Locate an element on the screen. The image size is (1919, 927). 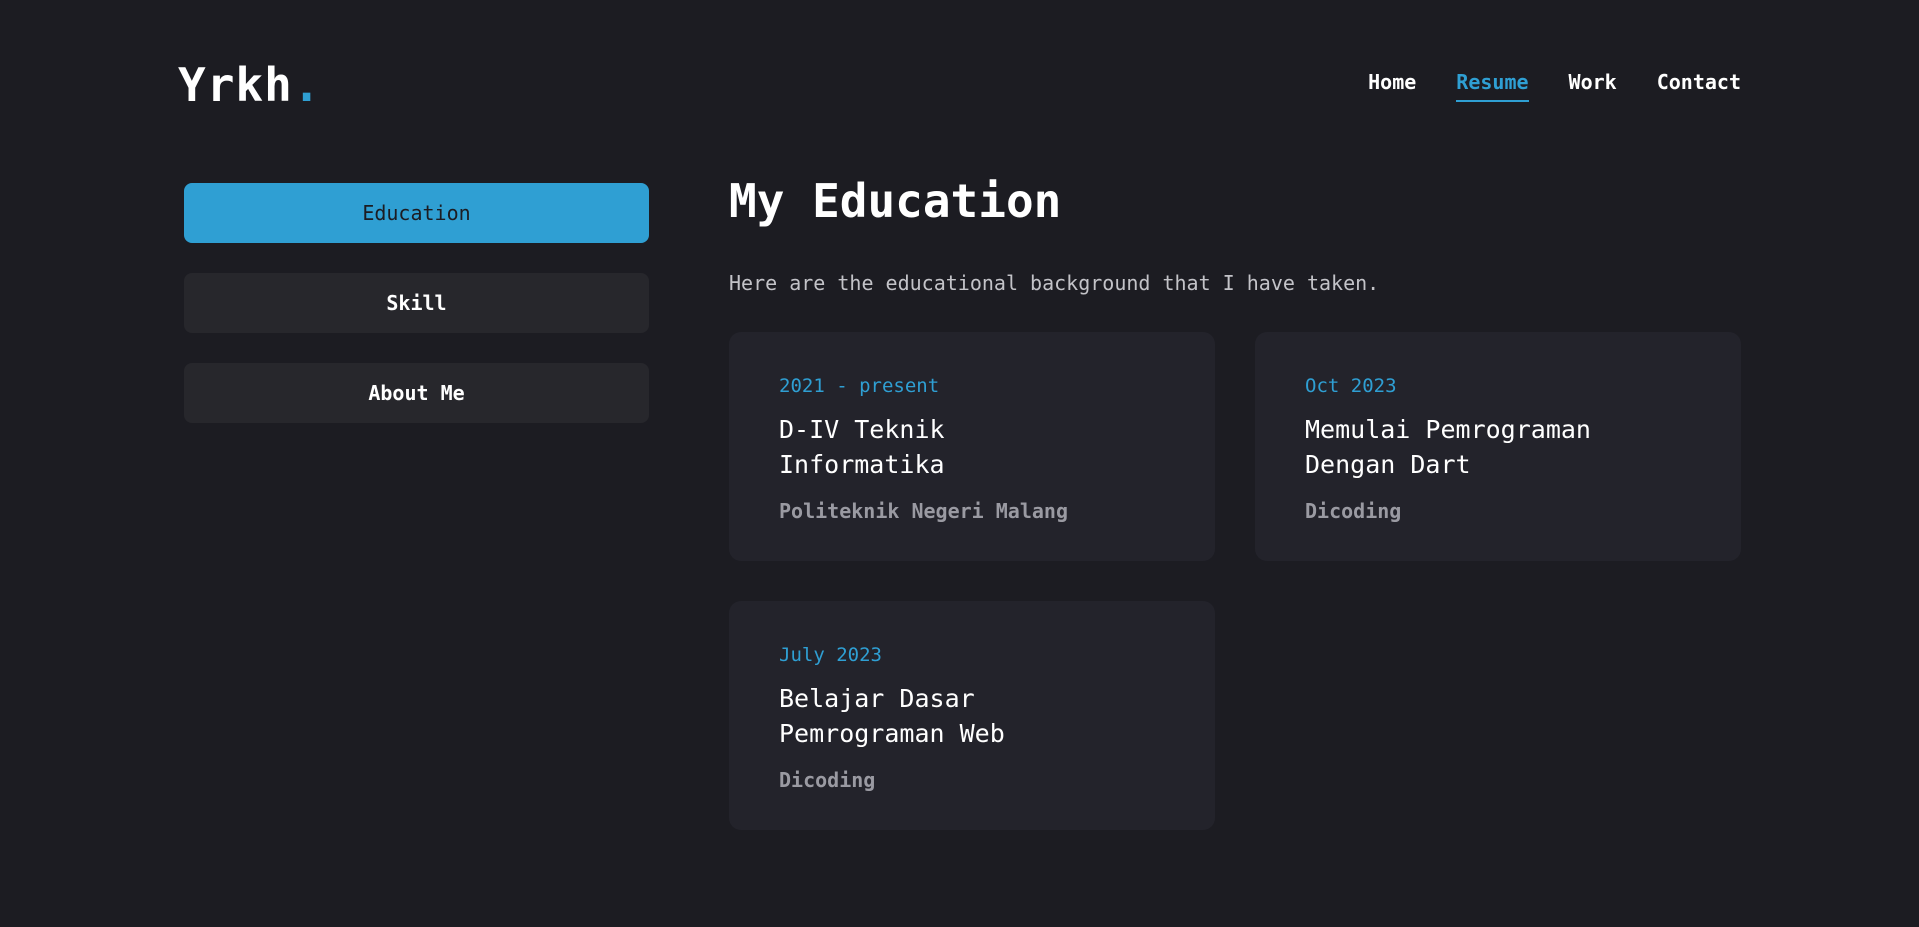
tab-about-me: About Me is located at coordinates (416, 393).